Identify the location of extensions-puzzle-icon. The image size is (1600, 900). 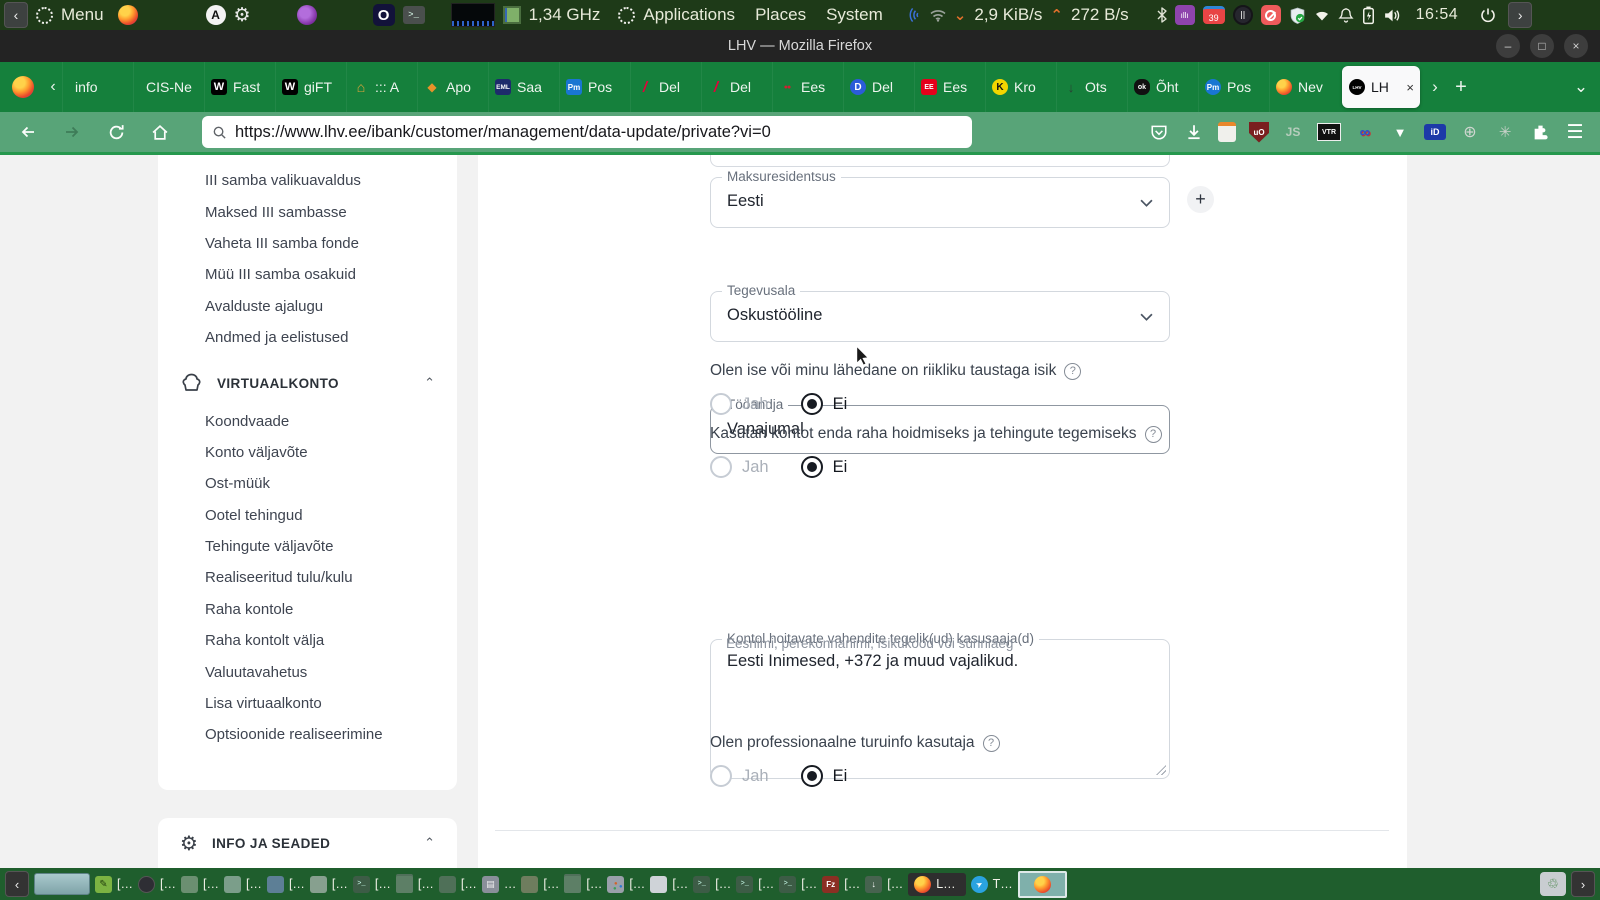
(1540, 132).